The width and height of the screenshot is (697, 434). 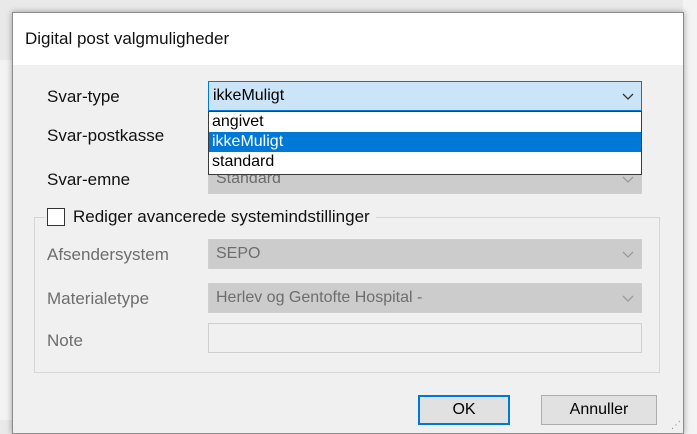 What do you see at coordinates (98, 298) in the screenshot?
I see `materialetype-label: Materialetype` at bounding box center [98, 298].